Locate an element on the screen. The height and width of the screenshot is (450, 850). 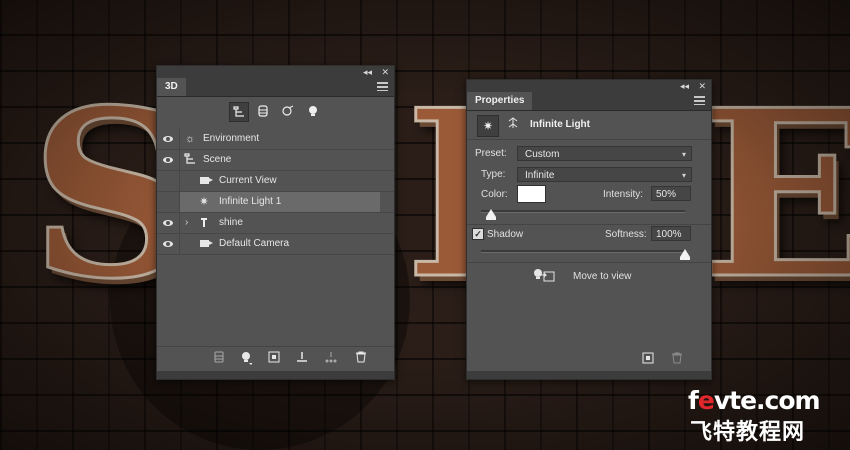
material-filter-icon is located at coordinates (288, 111).